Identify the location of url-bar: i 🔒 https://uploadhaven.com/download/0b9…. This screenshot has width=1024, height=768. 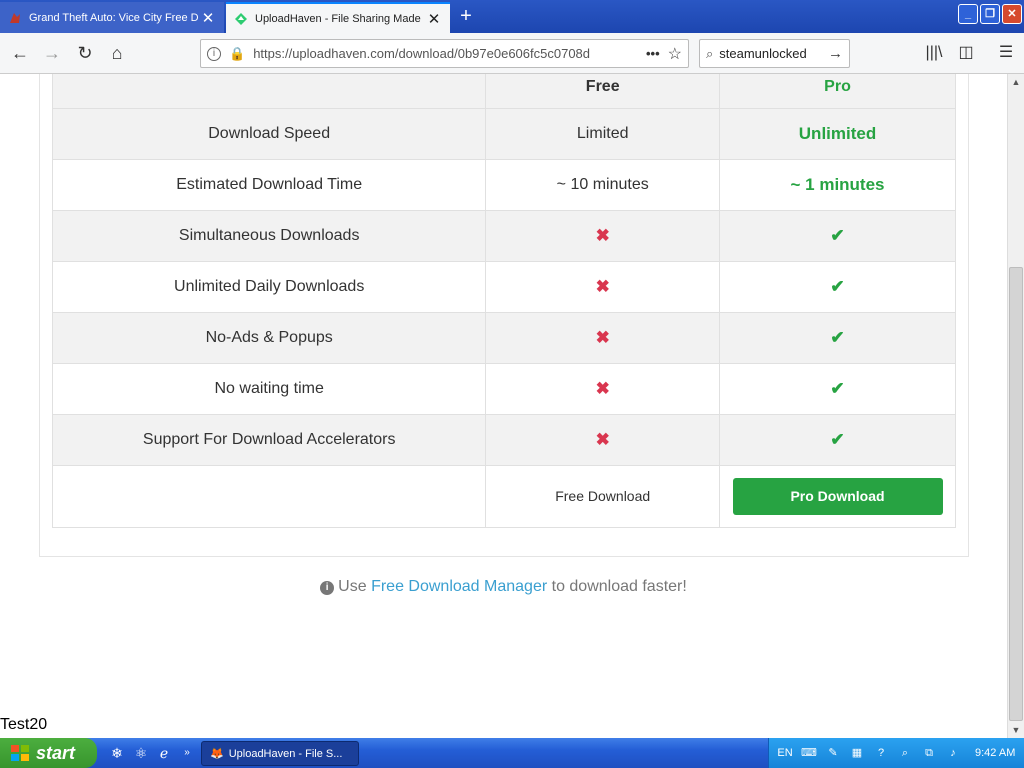
(444, 53).